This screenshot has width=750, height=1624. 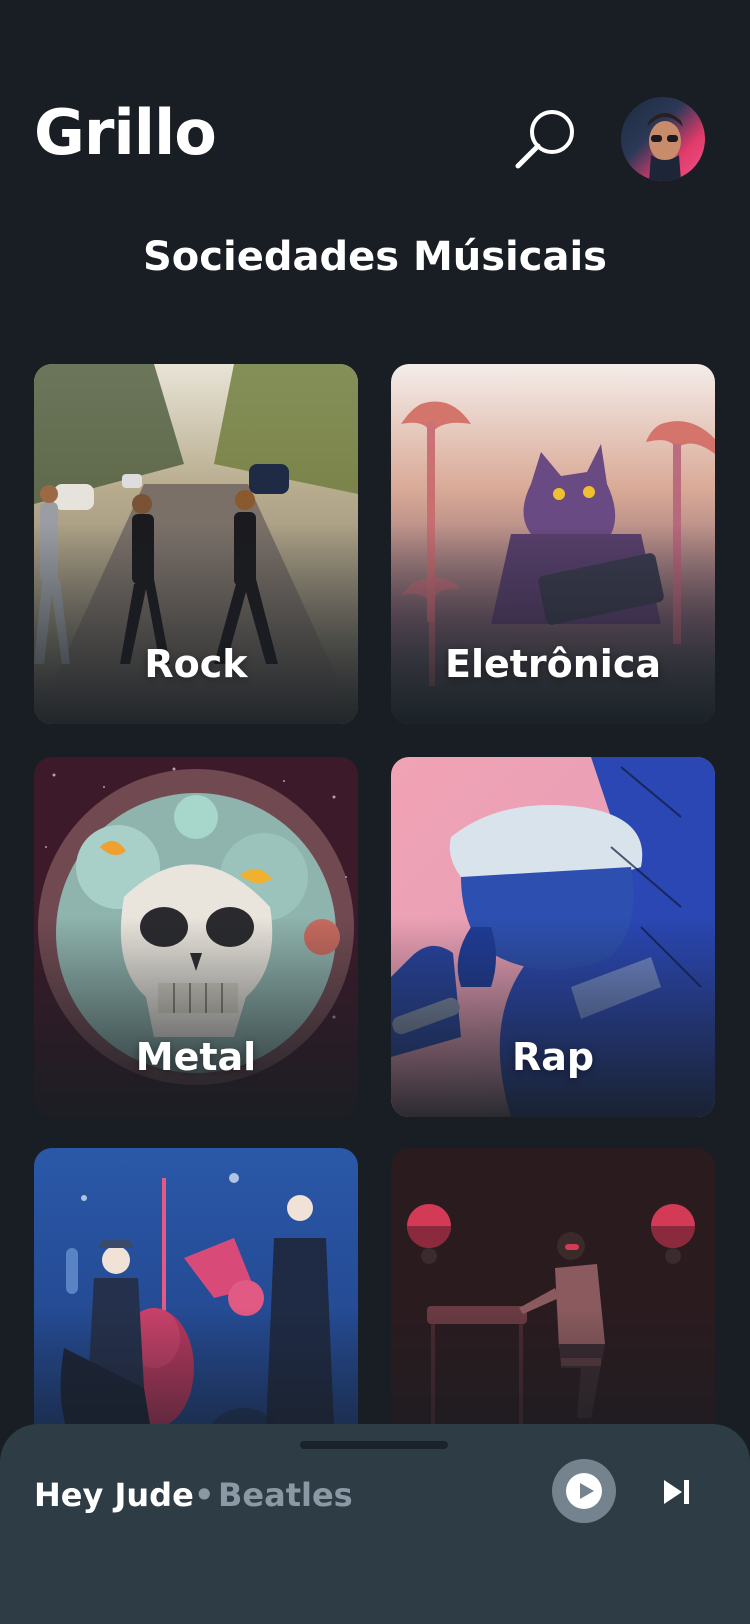 I want to click on genre-card-rock: Rock, so click(x=196, y=544).